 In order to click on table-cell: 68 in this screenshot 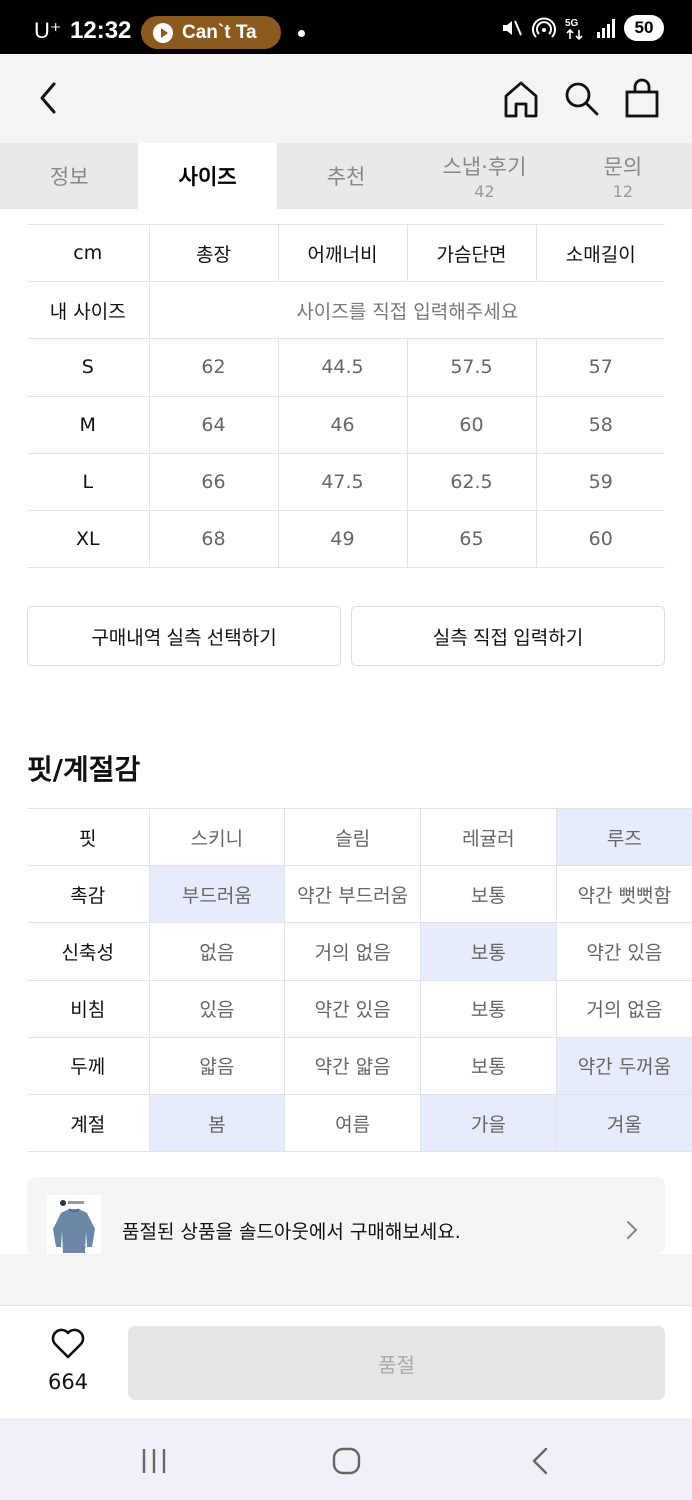, I will do `click(213, 539)`.